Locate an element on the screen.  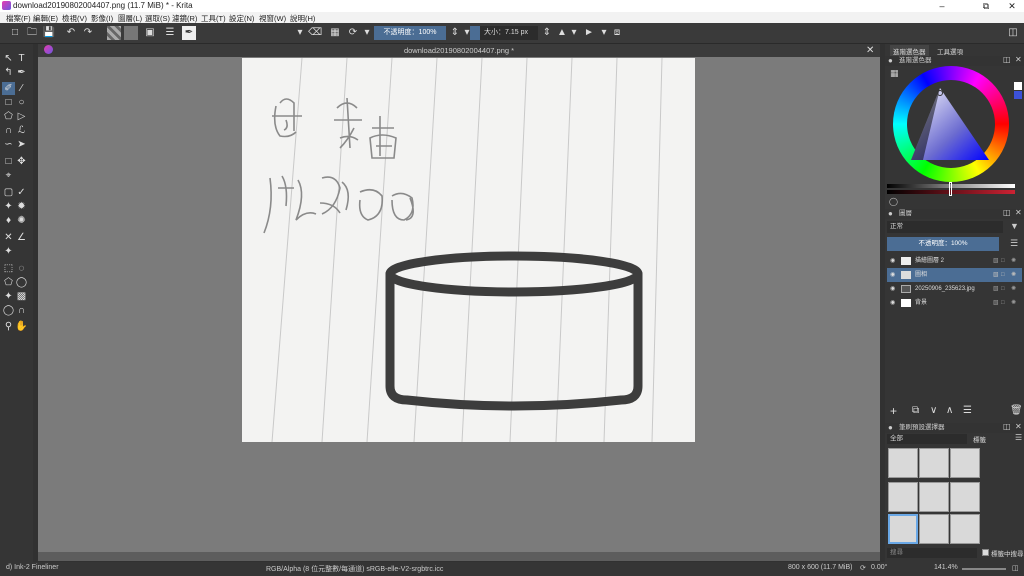
freehand-select-tool-icon: ◯ is located at coordinates (21, 282).